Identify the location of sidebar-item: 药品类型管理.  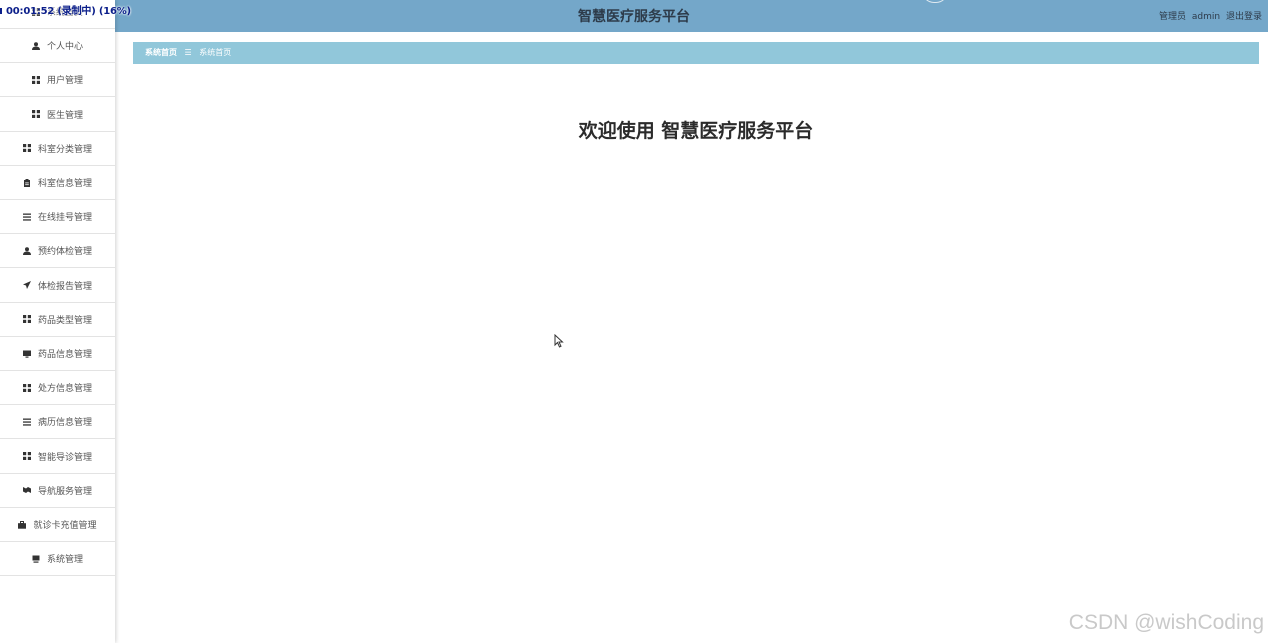
(57, 320).